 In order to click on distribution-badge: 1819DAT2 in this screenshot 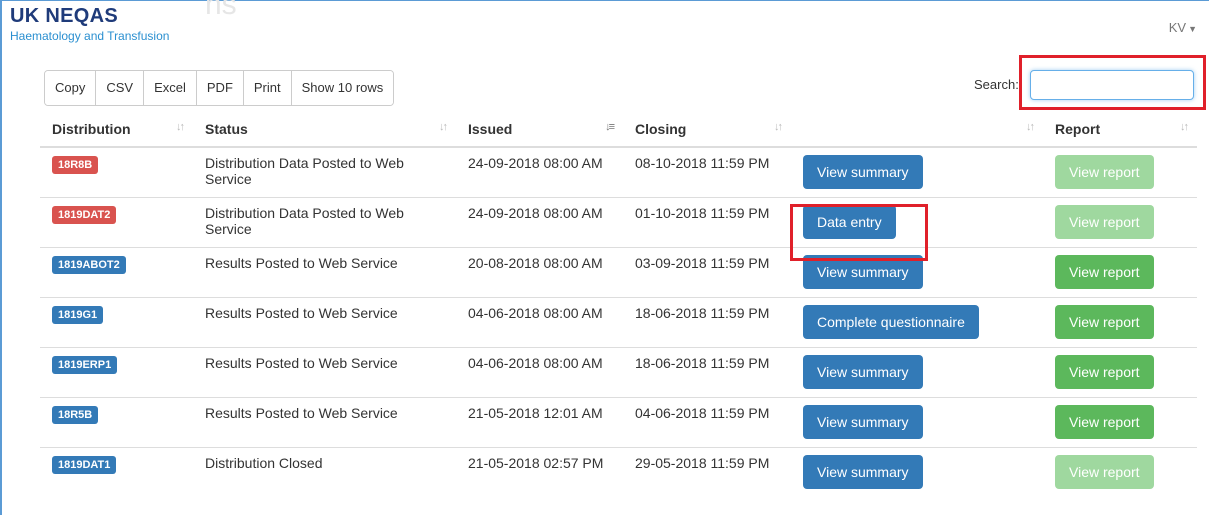, I will do `click(84, 214)`.